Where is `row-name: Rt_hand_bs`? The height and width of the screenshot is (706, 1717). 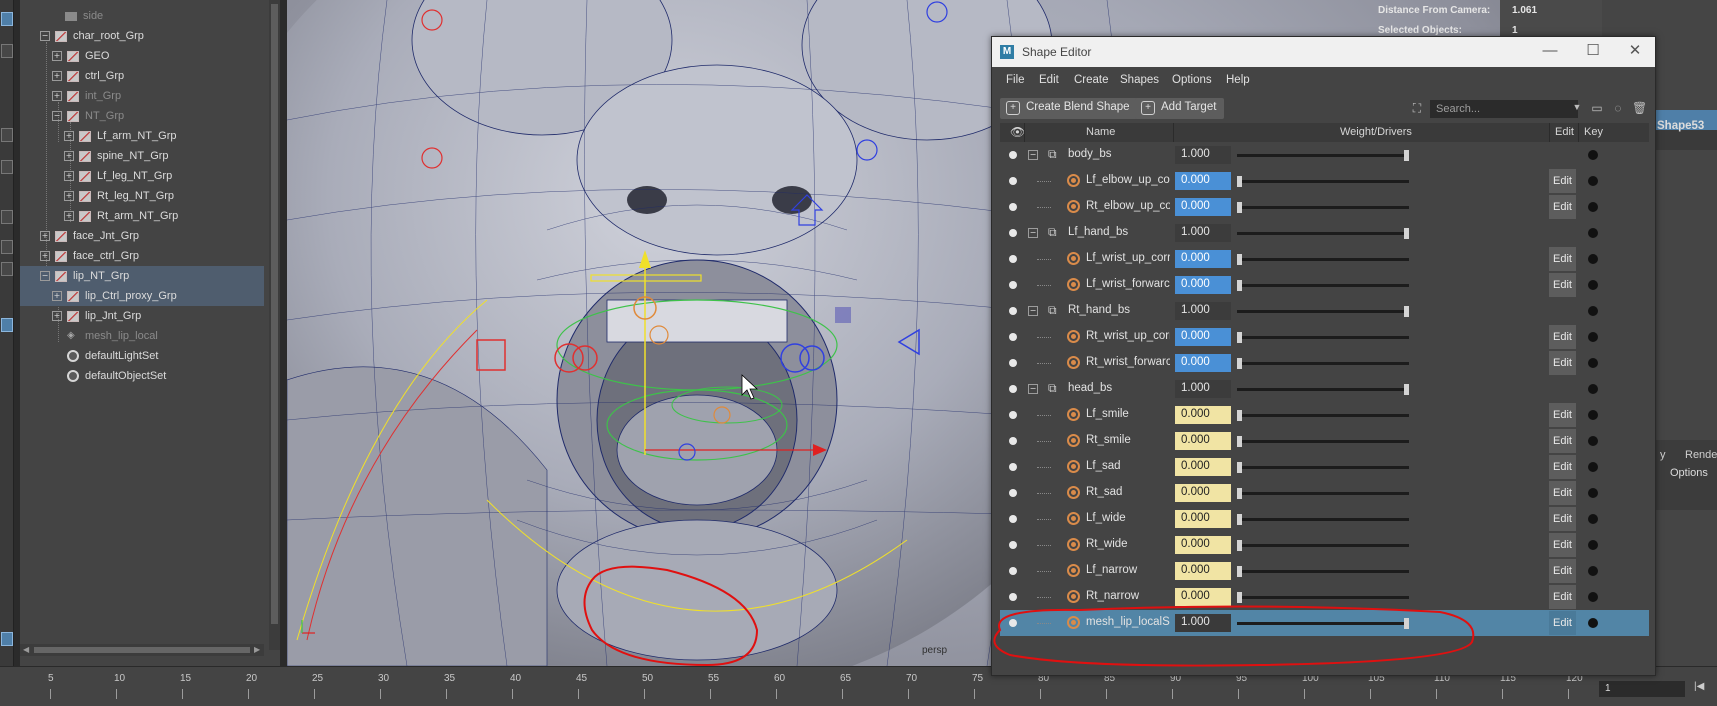 row-name: Rt_hand_bs is located at coordinates (1118, 310).